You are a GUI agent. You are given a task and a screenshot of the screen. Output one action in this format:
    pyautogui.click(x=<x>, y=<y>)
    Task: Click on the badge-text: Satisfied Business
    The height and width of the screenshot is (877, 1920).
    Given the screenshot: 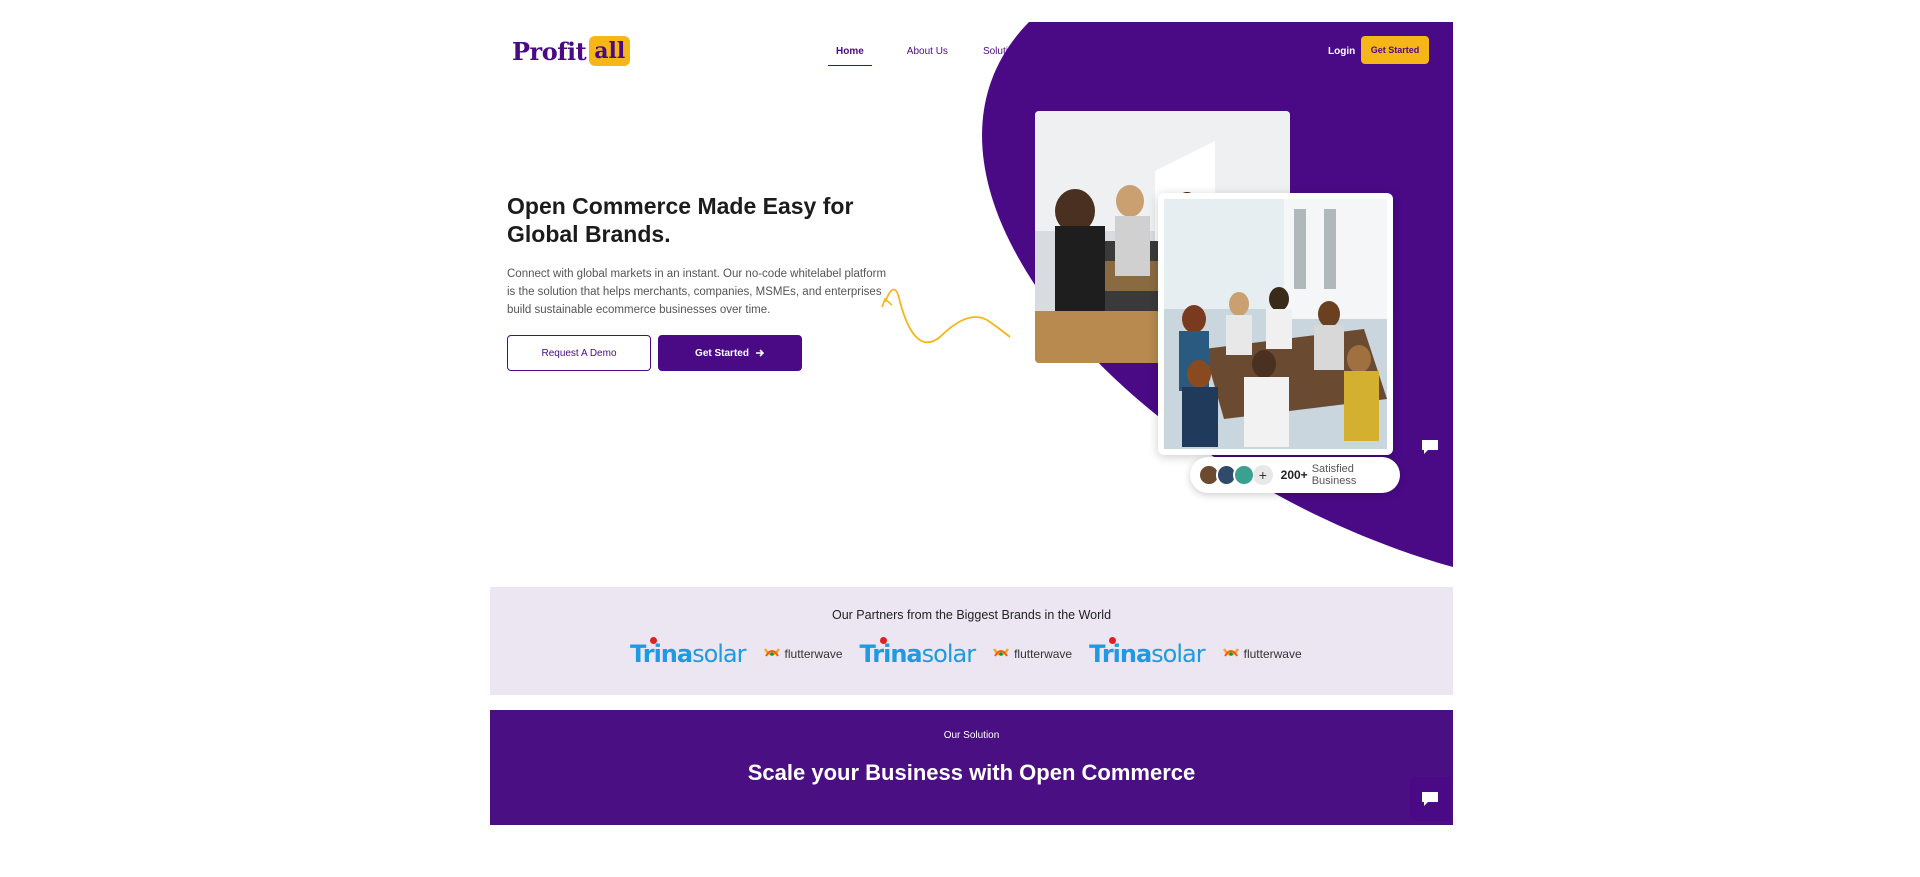 What is the action you would take?
    pyautogui.click(x=1334, y=475)
    